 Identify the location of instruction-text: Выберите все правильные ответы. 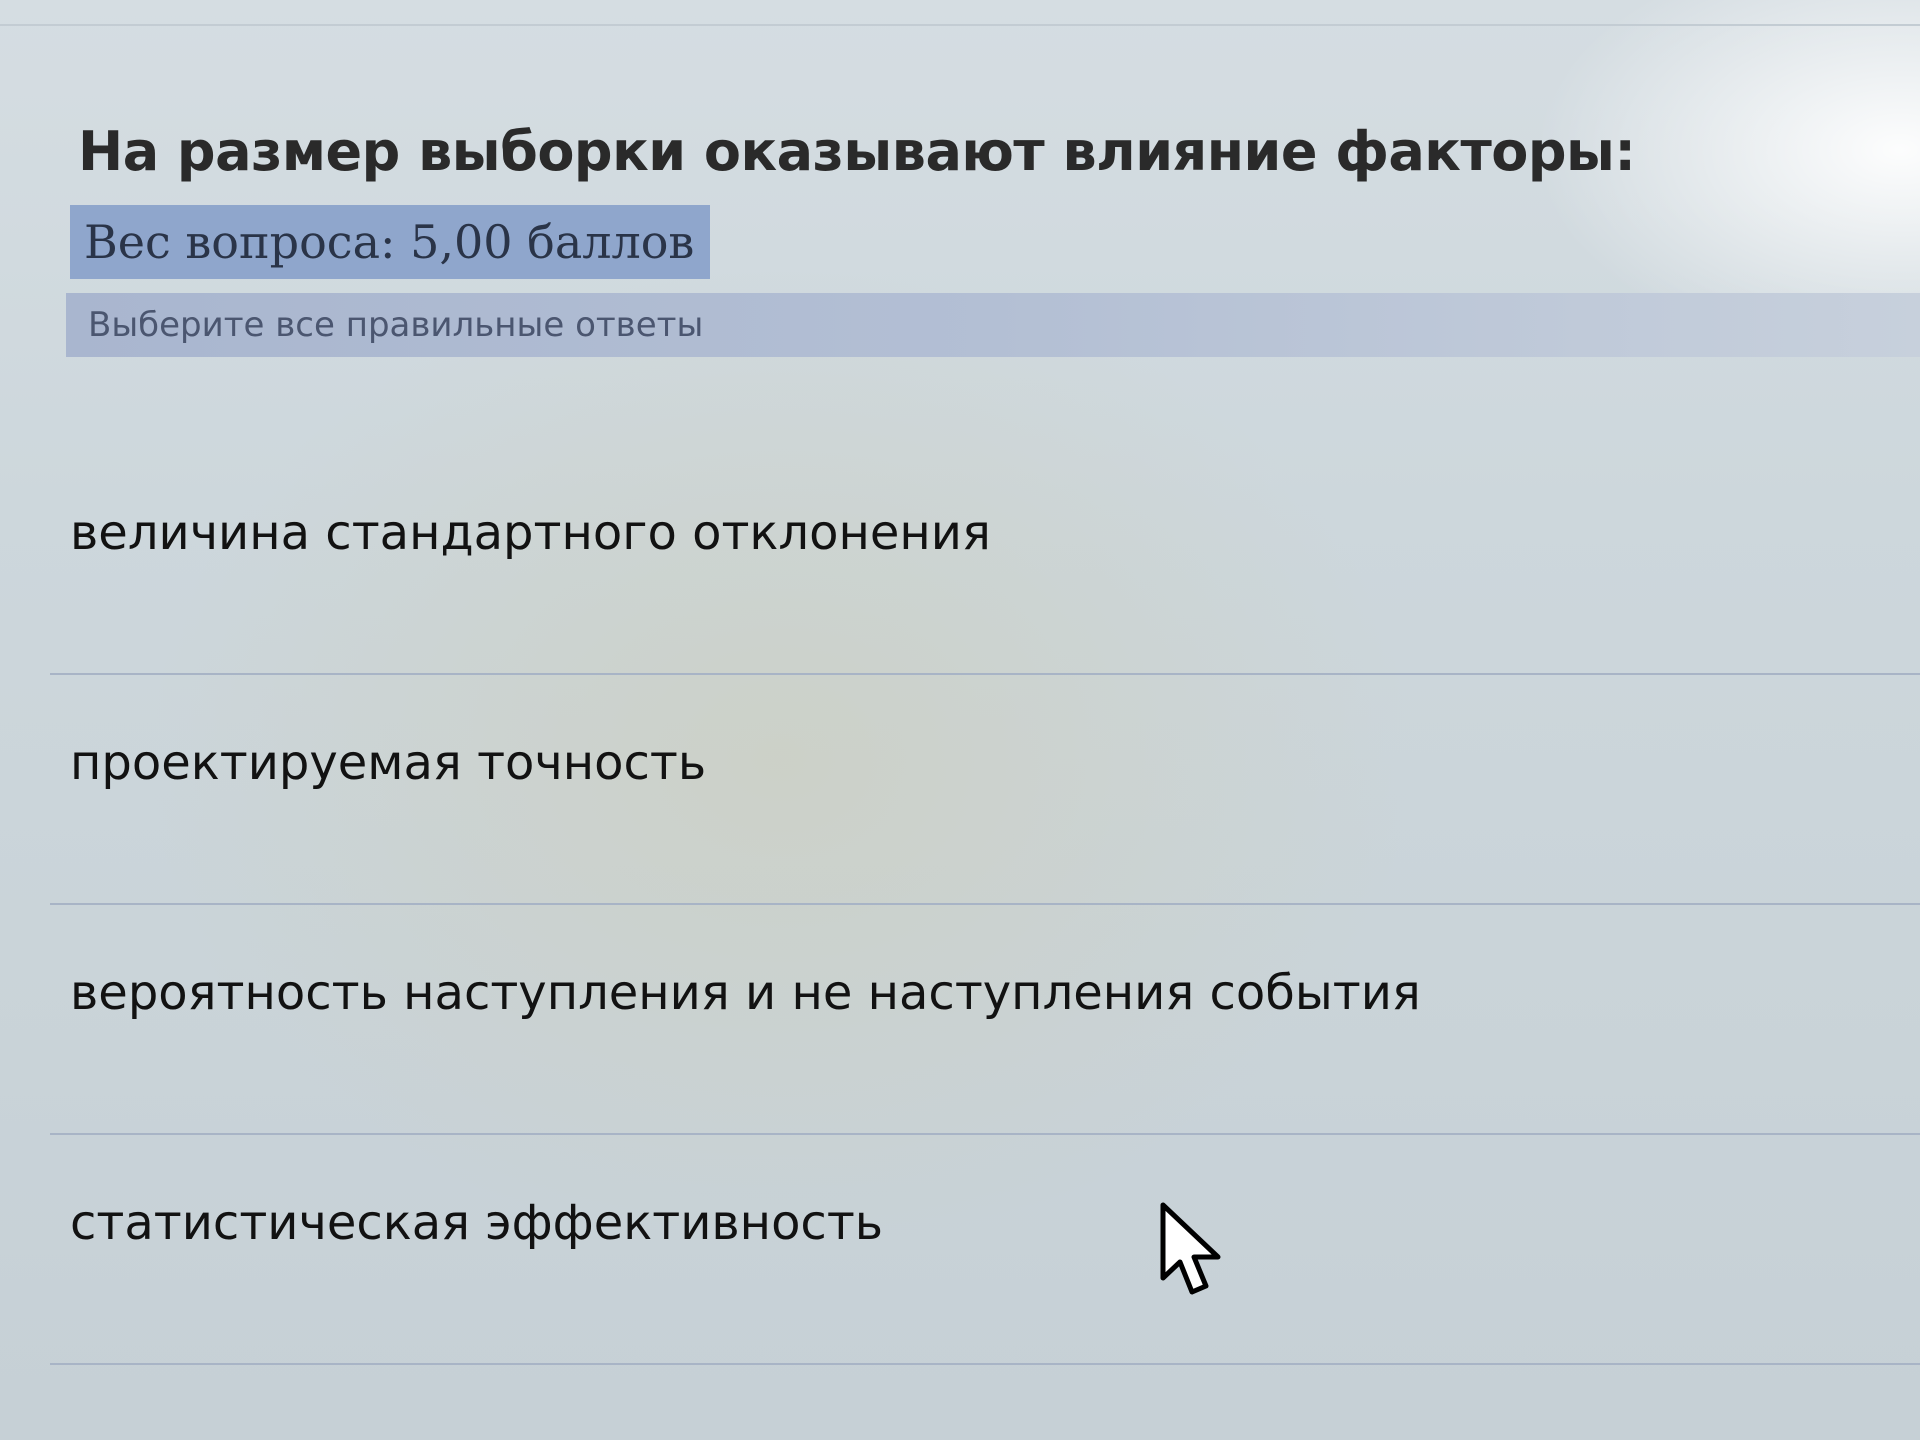
(396, 325).